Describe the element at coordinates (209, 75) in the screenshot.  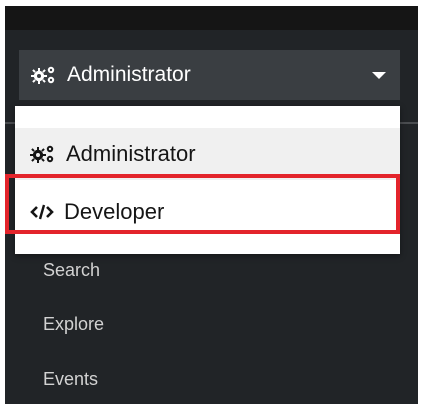
I see `perspective-switcher-toggle: Administrator` at that location.